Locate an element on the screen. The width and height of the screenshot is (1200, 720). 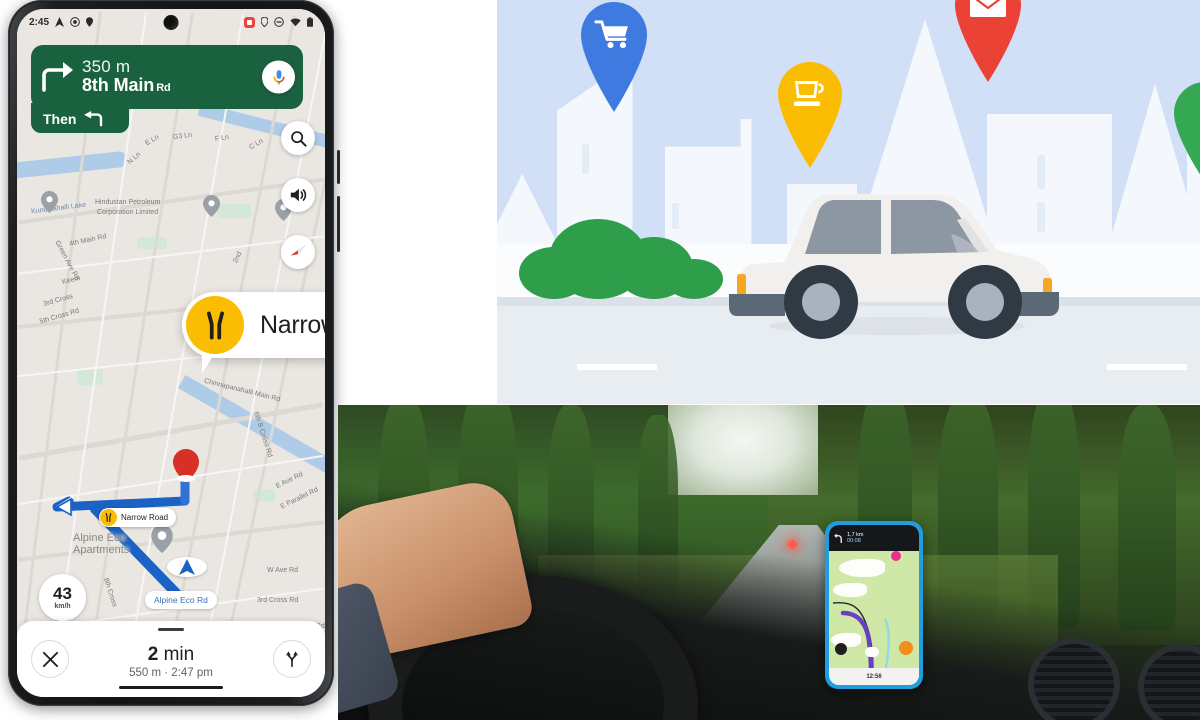
park-pin is located at coordinates (1186, 132).